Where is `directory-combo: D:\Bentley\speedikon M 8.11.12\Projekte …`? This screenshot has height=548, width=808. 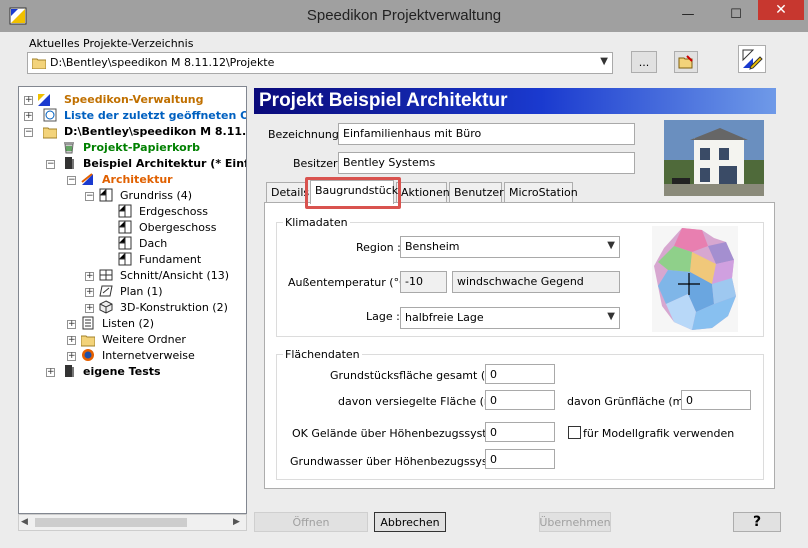 directory-combo: D:\Bentley\speedikon M 8.11.12\Projekte … is located at coordinates (320, 63).